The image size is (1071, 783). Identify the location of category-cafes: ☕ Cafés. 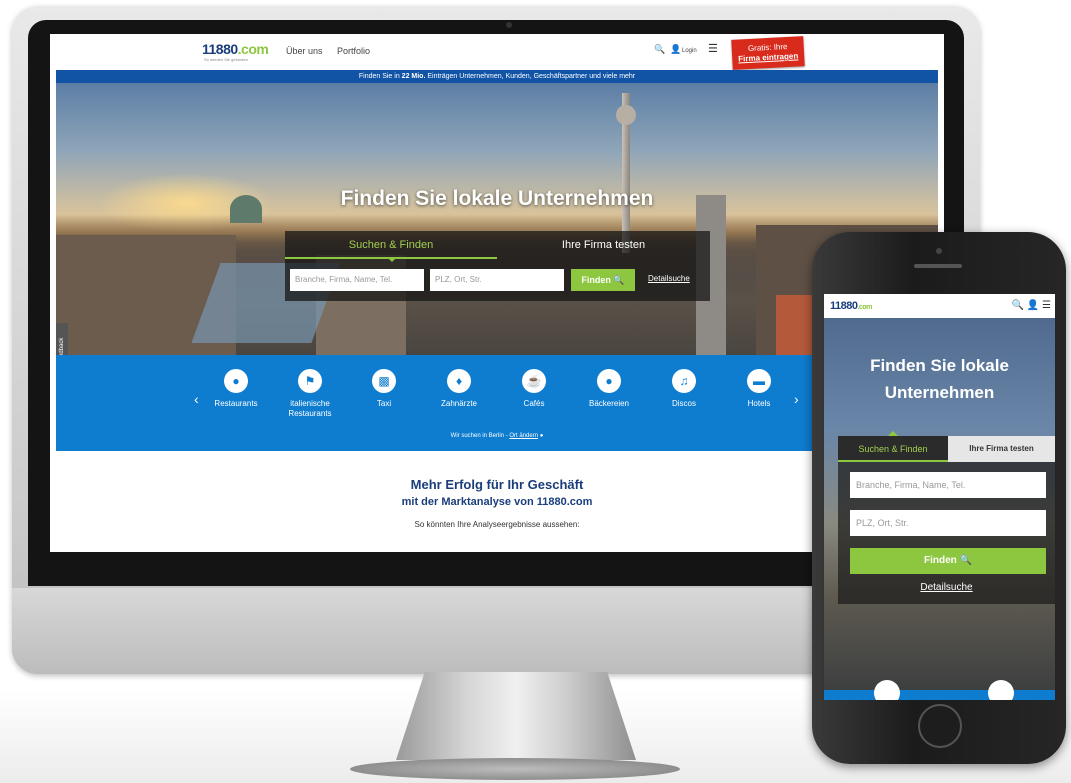
(534, 389).